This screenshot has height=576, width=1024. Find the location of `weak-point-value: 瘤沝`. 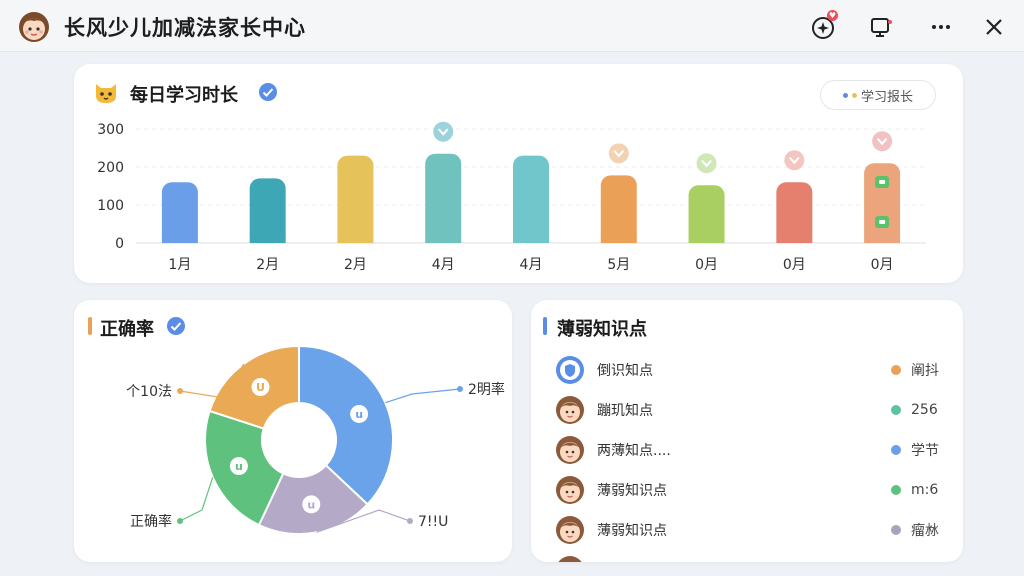

weak-point-value: 瘤沝 is located at coordinates (925, 531).